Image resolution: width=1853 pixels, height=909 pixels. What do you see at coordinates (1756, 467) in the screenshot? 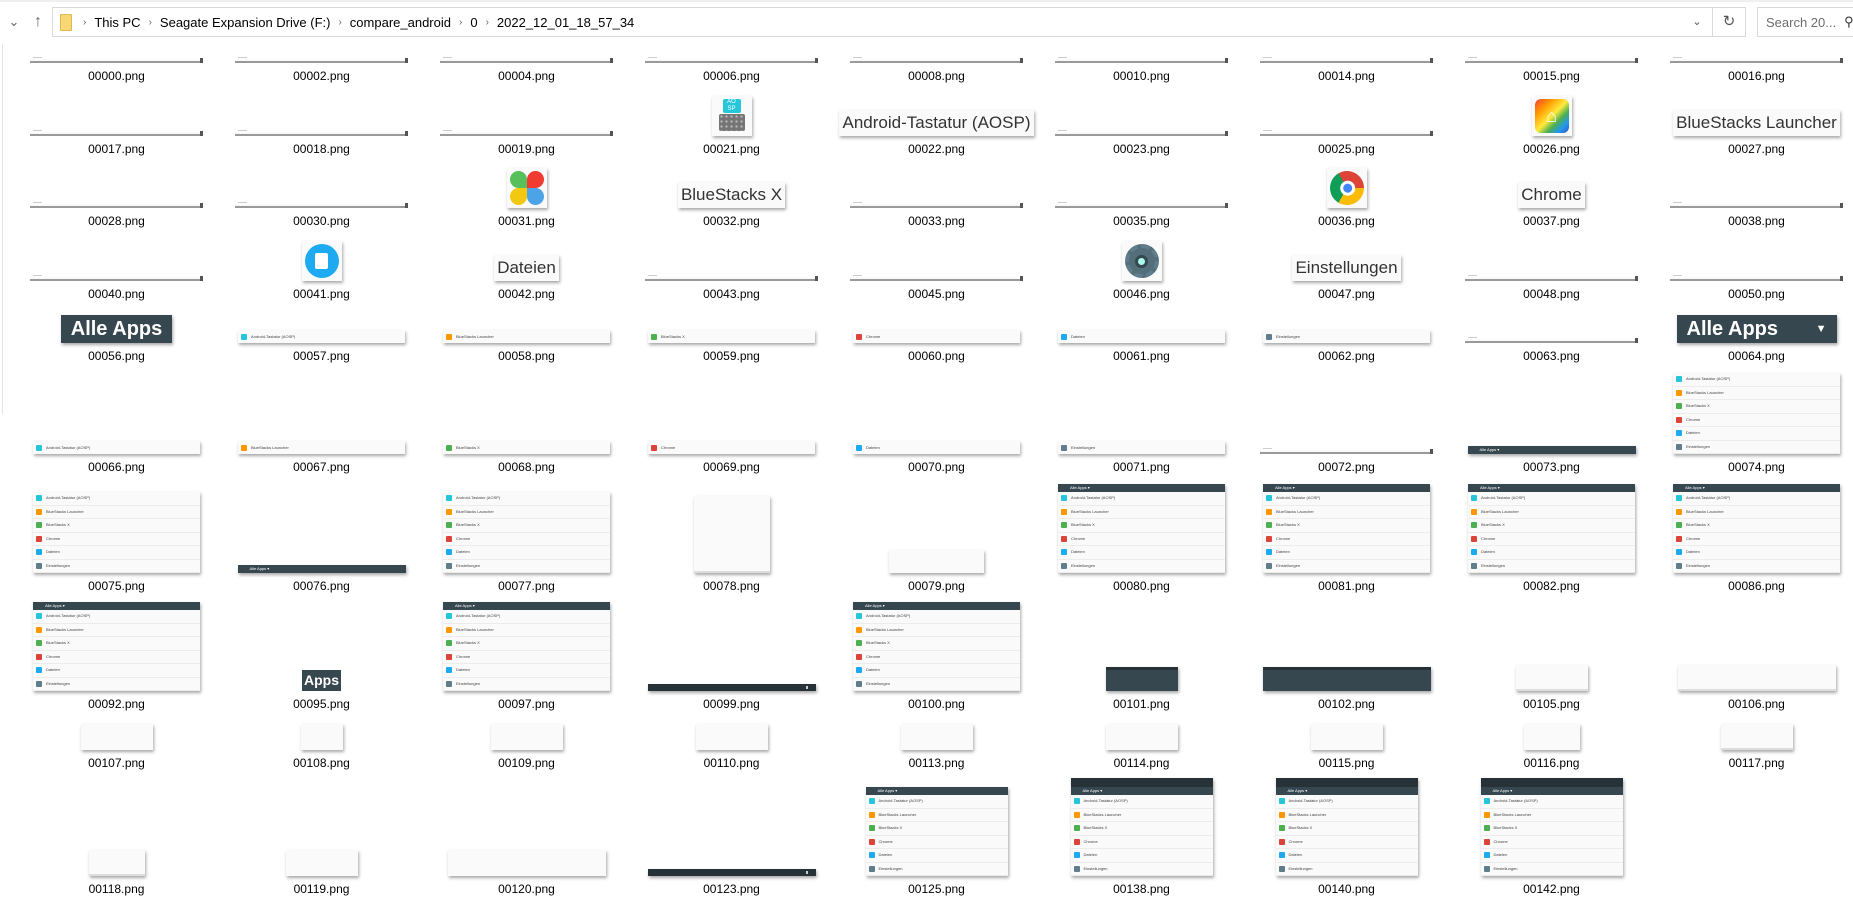
I see `file-name: 00074.png` at bounding box center [1756, 467].